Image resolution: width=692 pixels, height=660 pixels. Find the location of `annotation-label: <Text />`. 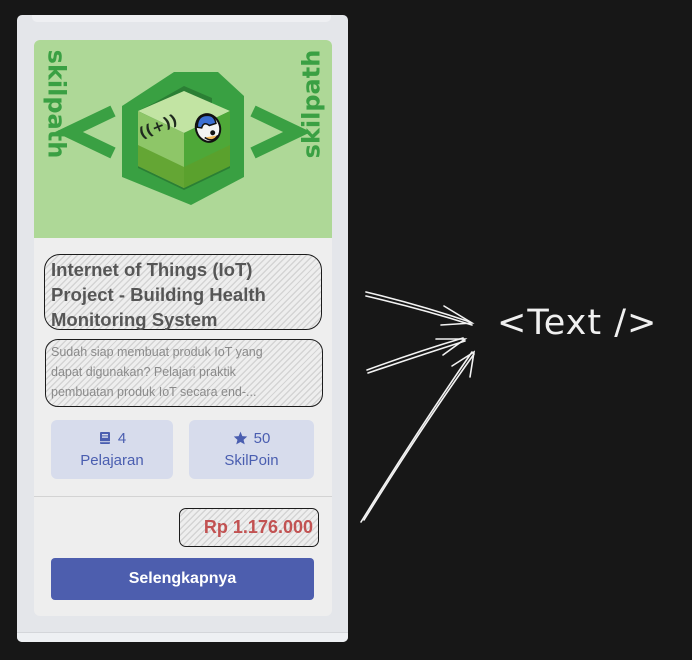

annotation-label: <Text /> is located at coordinates (577, 323).